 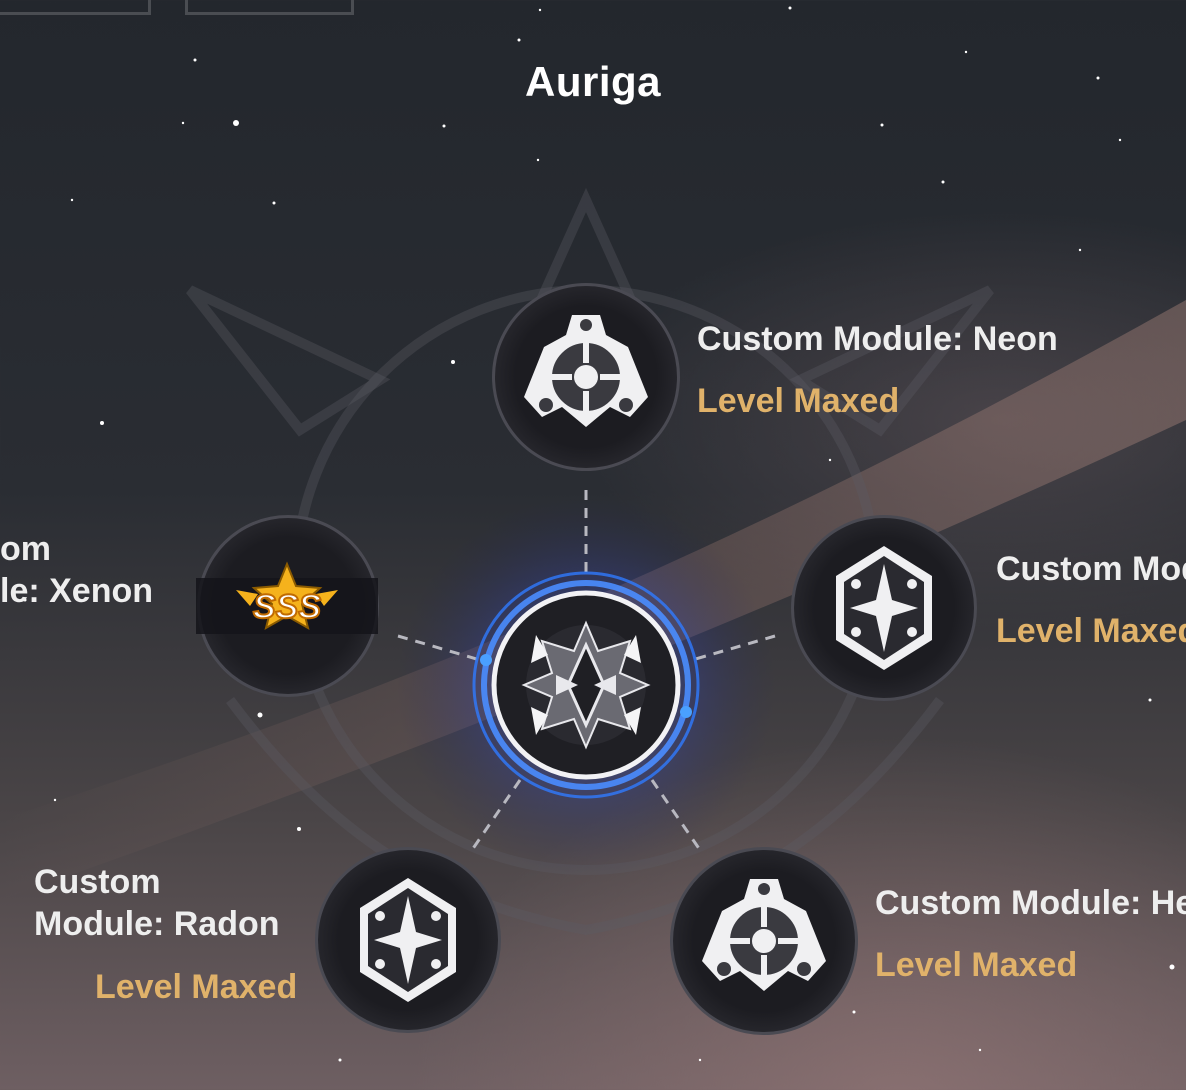 What do you see at coordinates (877, 339) in the screenshot?
I see `module-neon-name: Custom Module: Neon` at bounding box center [877, 339].